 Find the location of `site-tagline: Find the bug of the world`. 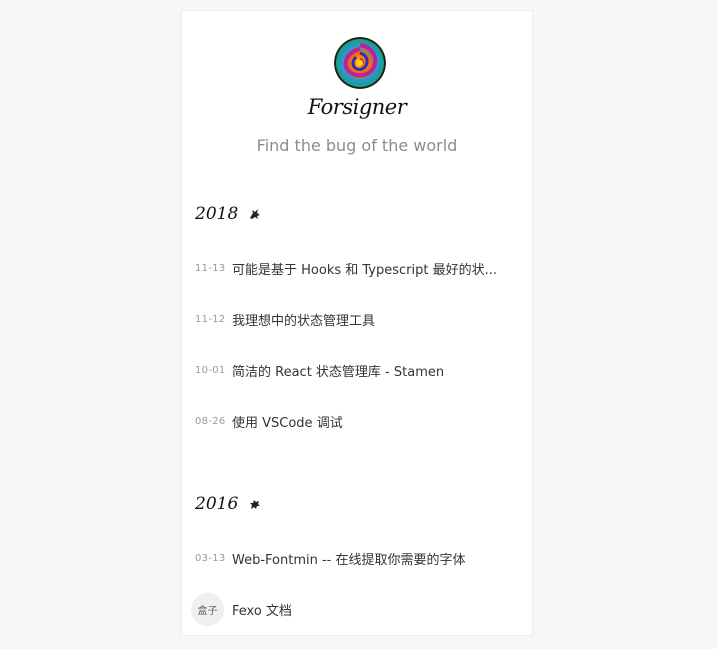

site-tagline: Find the bug of the world is located at coordinates (357, 145).